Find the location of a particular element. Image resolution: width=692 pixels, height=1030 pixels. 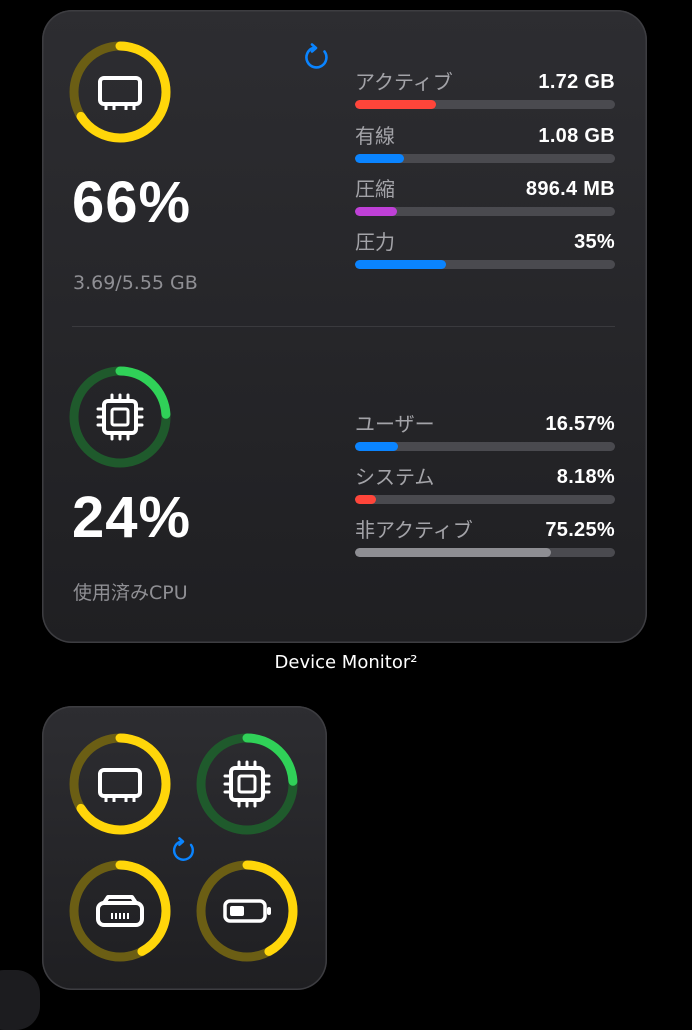

metric-compressed: 圧縮 896.4 MB is located at coordinates (485, 199).